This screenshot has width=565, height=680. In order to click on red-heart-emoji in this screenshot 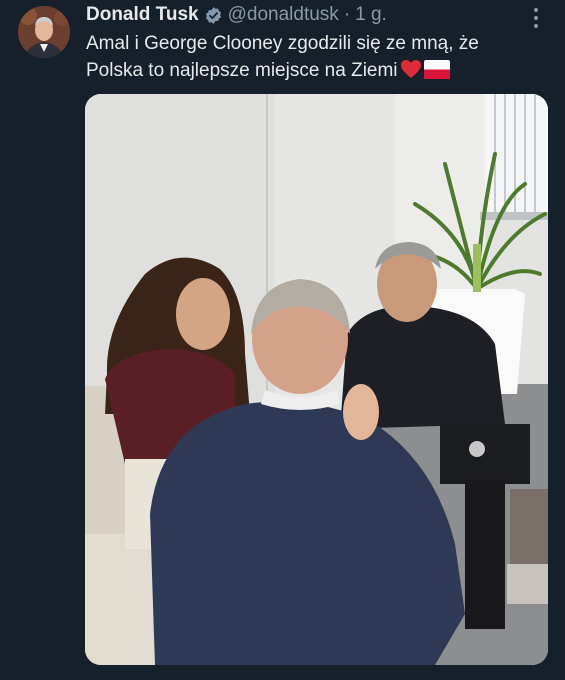, I will do `click(411, 73)`.